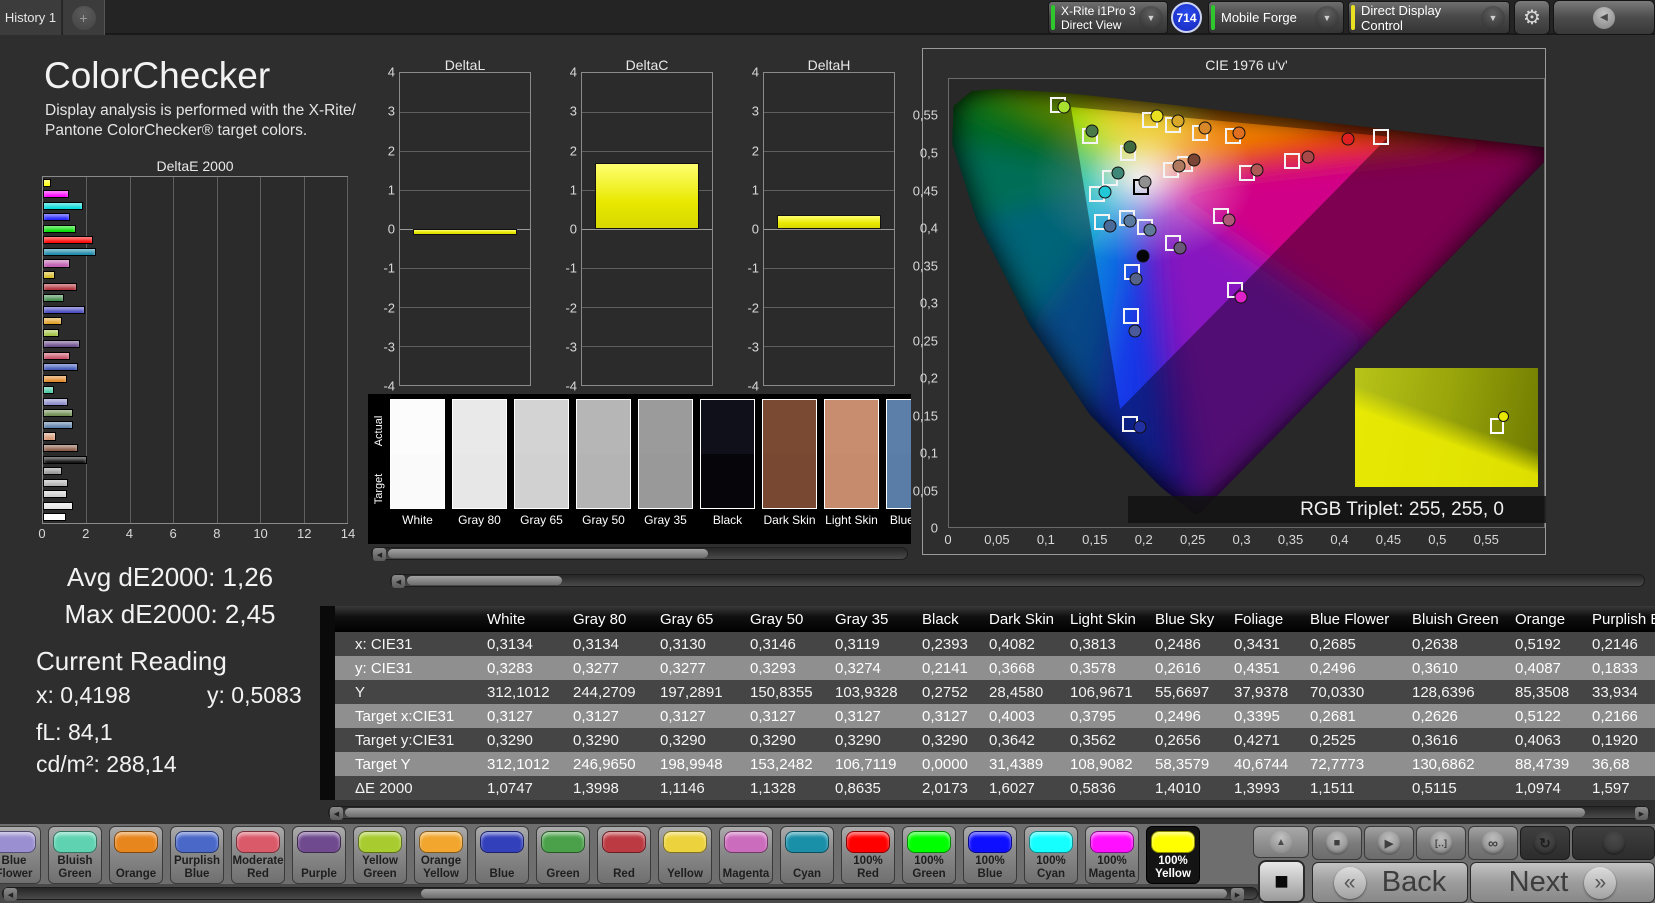 The height and width of the screenshot is (903, 1655). I want to click on color-chip, so click(1051, 842).